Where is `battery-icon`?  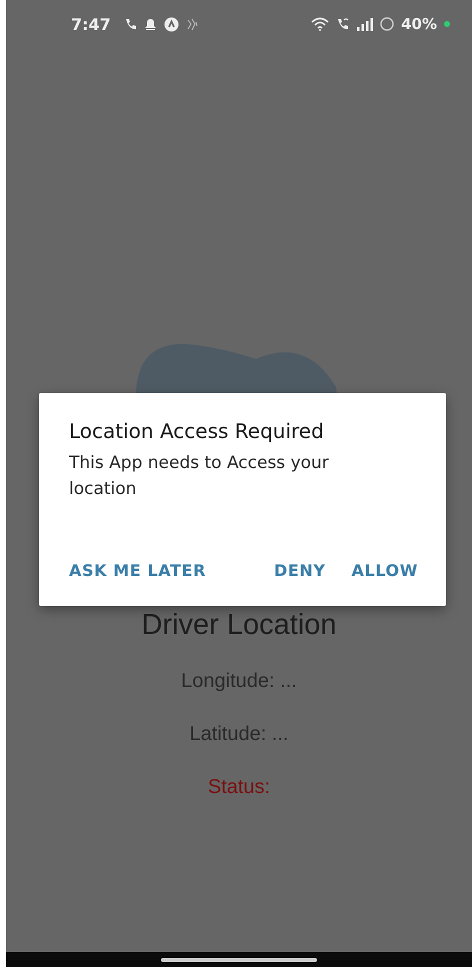 battery-icon is located at coordinates (387, 24).